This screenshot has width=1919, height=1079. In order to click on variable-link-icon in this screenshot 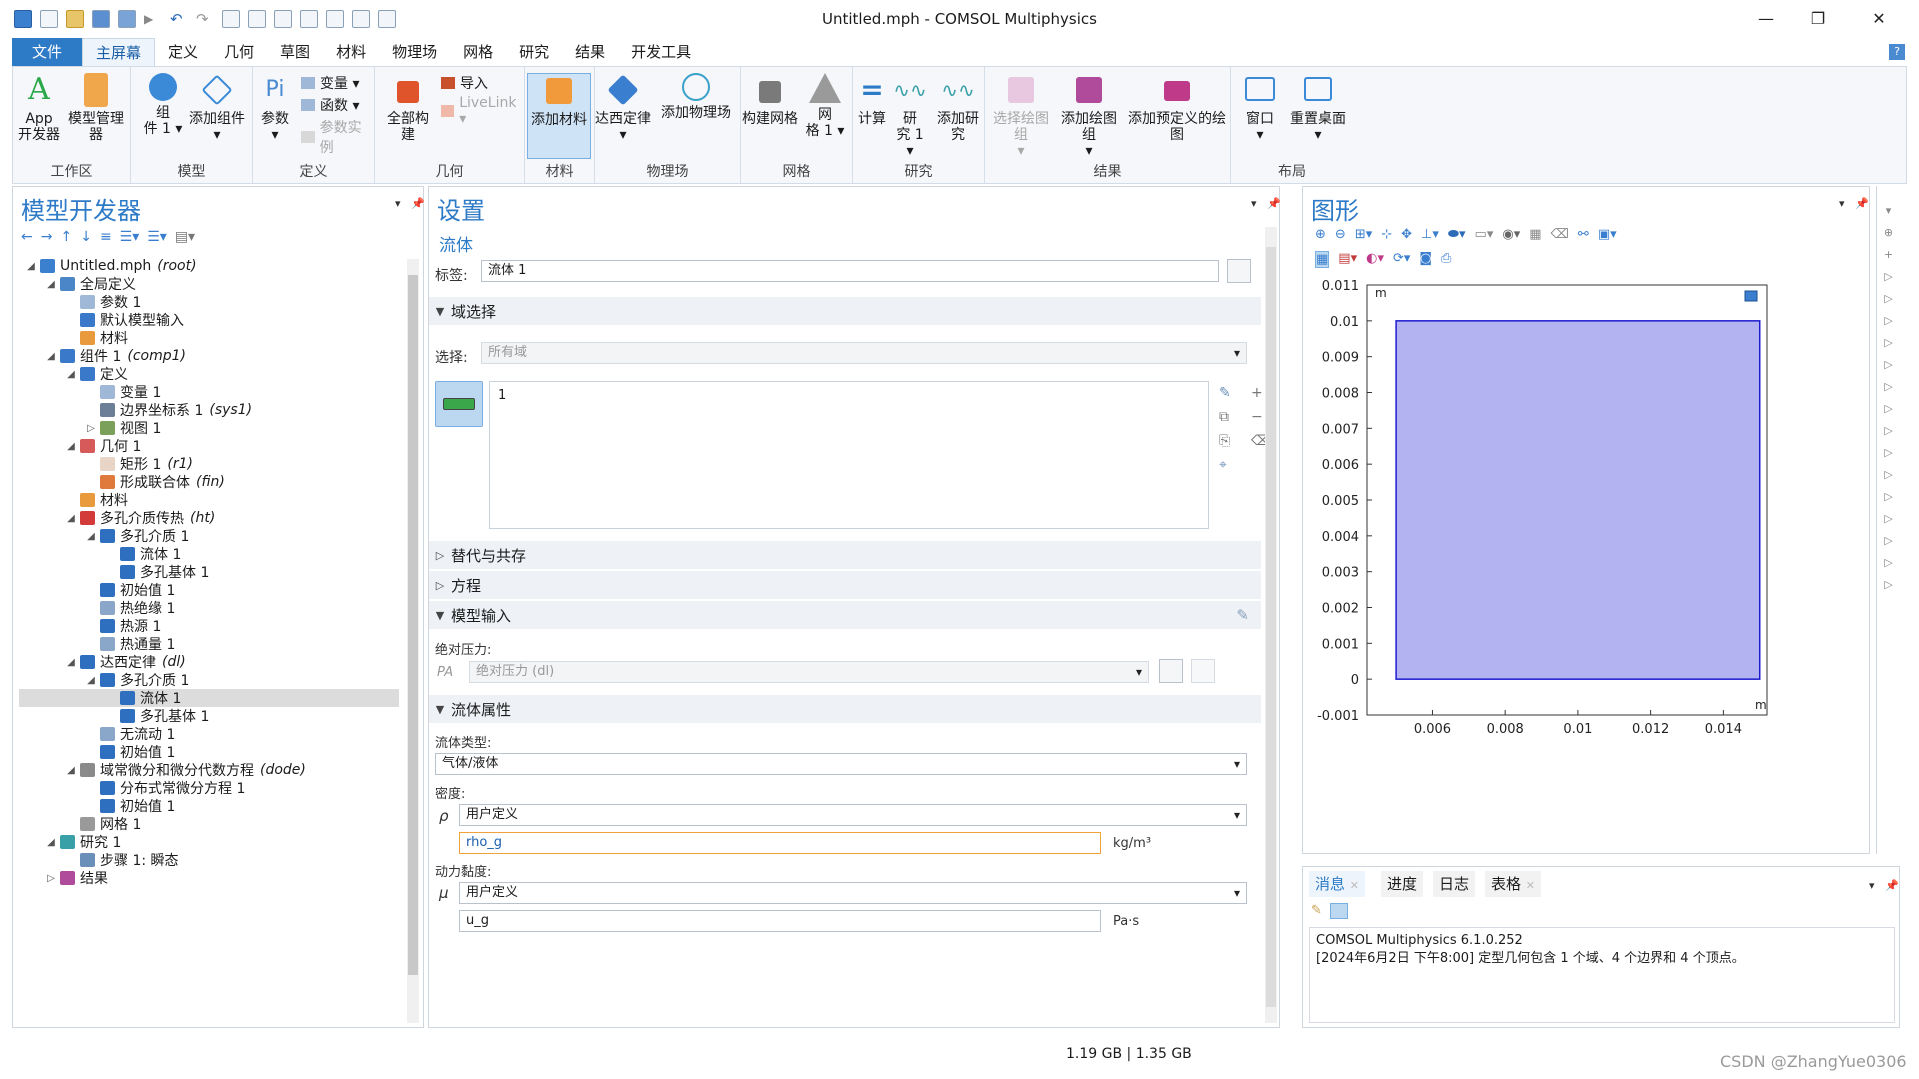, I will do `click(1171, 671)`.